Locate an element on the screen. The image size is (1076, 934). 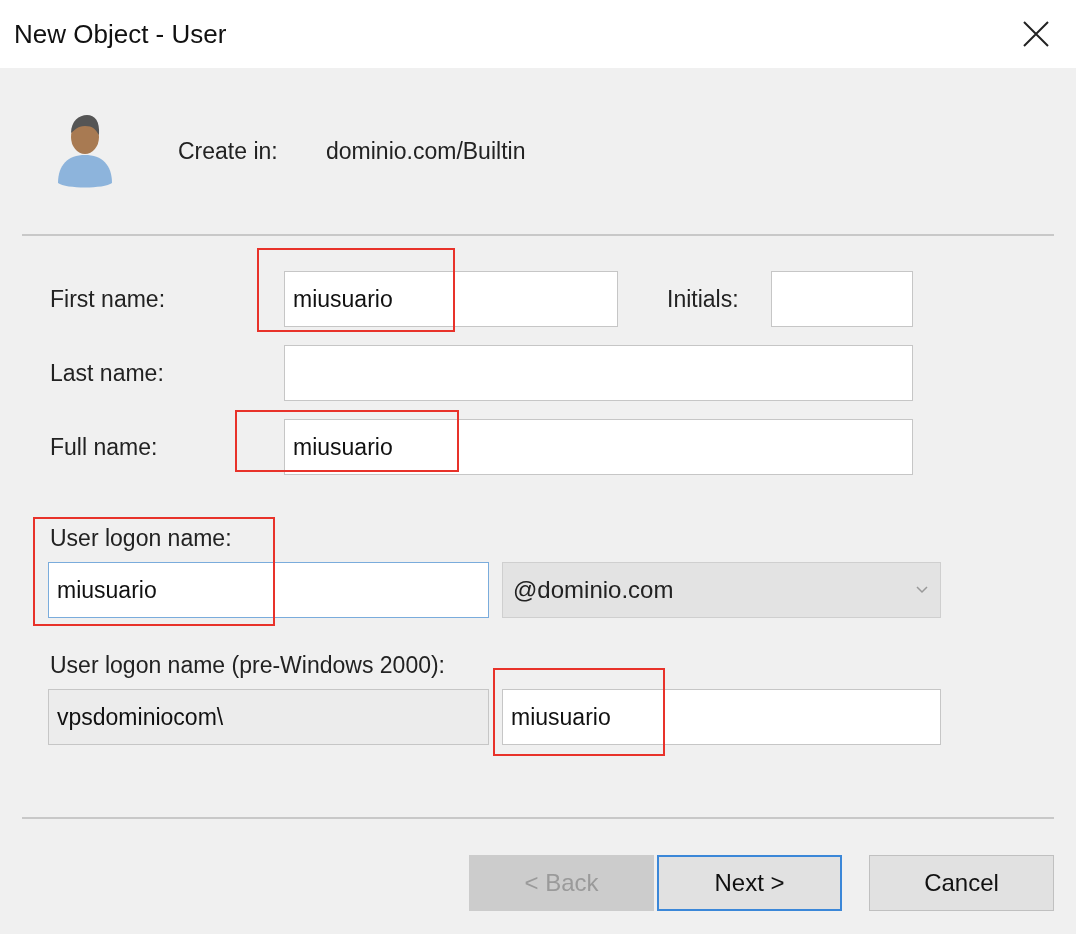
dialog-button: Cancel is located at coordinates (961, 883).